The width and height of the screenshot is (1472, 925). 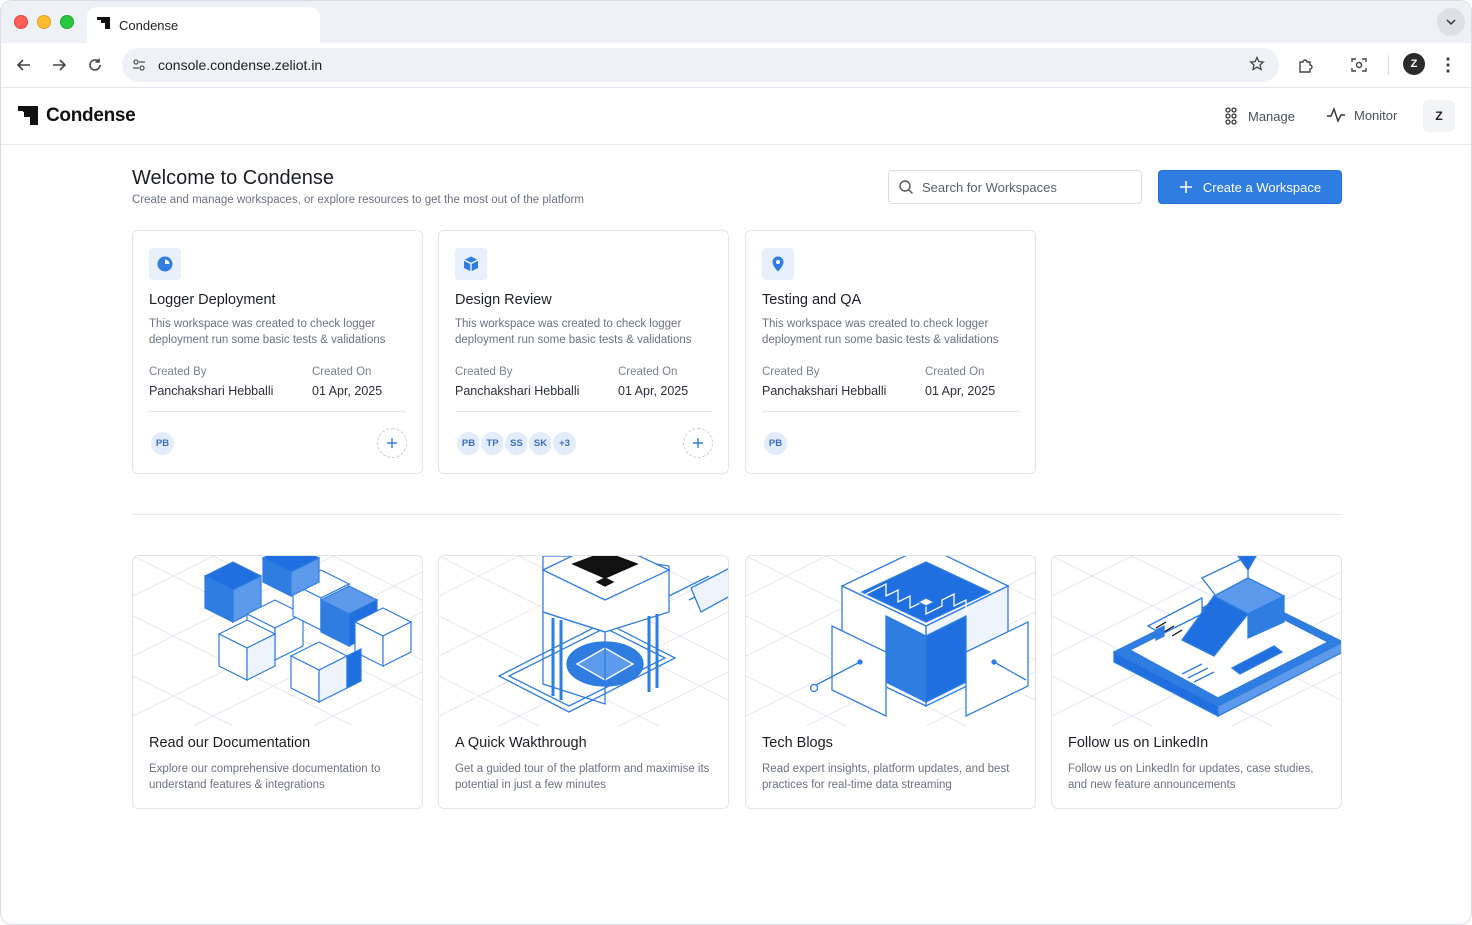 I want to click on extensions-button, so click(x=1306, y=65).